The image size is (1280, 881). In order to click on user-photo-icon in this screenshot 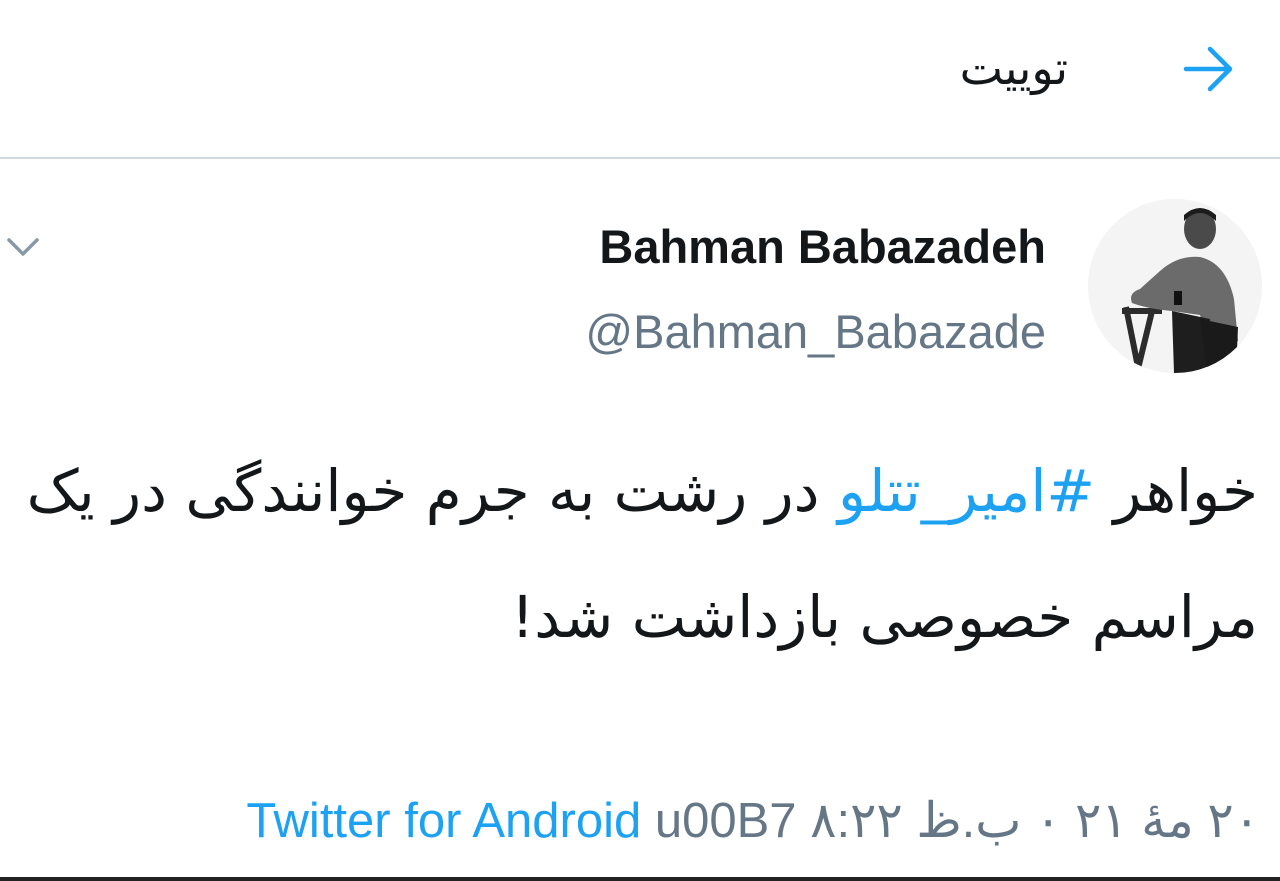, I will do `click(1175, 286)`.